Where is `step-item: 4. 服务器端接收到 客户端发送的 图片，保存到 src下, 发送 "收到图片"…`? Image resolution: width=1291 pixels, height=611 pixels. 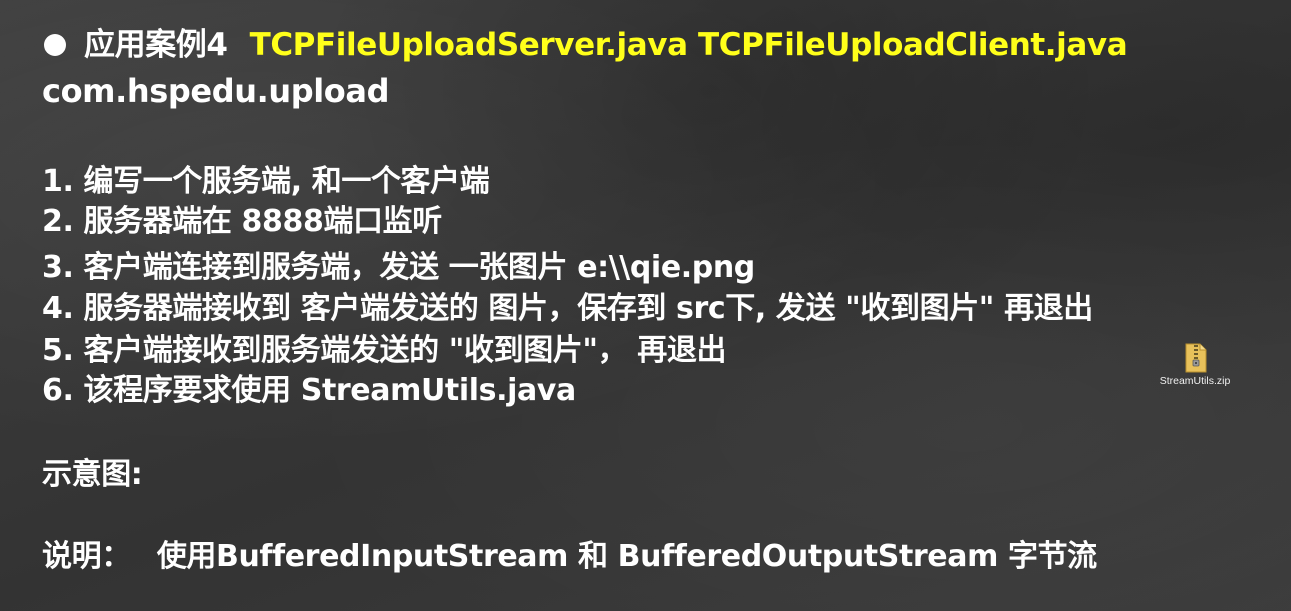 step-item: 4. 服务器端接收到 客户端发送的 图片，保存到 src下, 发送 "收到图片"… is located at coordinates (567, 308).